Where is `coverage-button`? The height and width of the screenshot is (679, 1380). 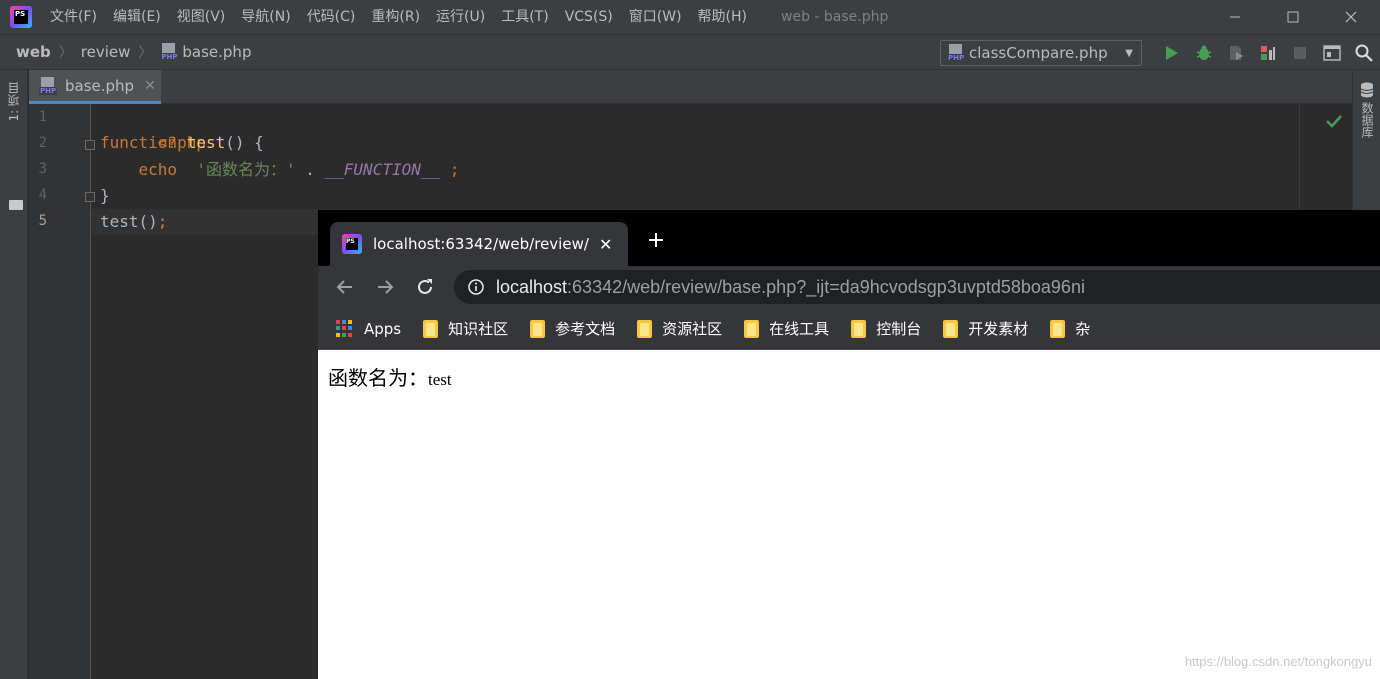 coverage-button is located at coordinates (1236, 53).